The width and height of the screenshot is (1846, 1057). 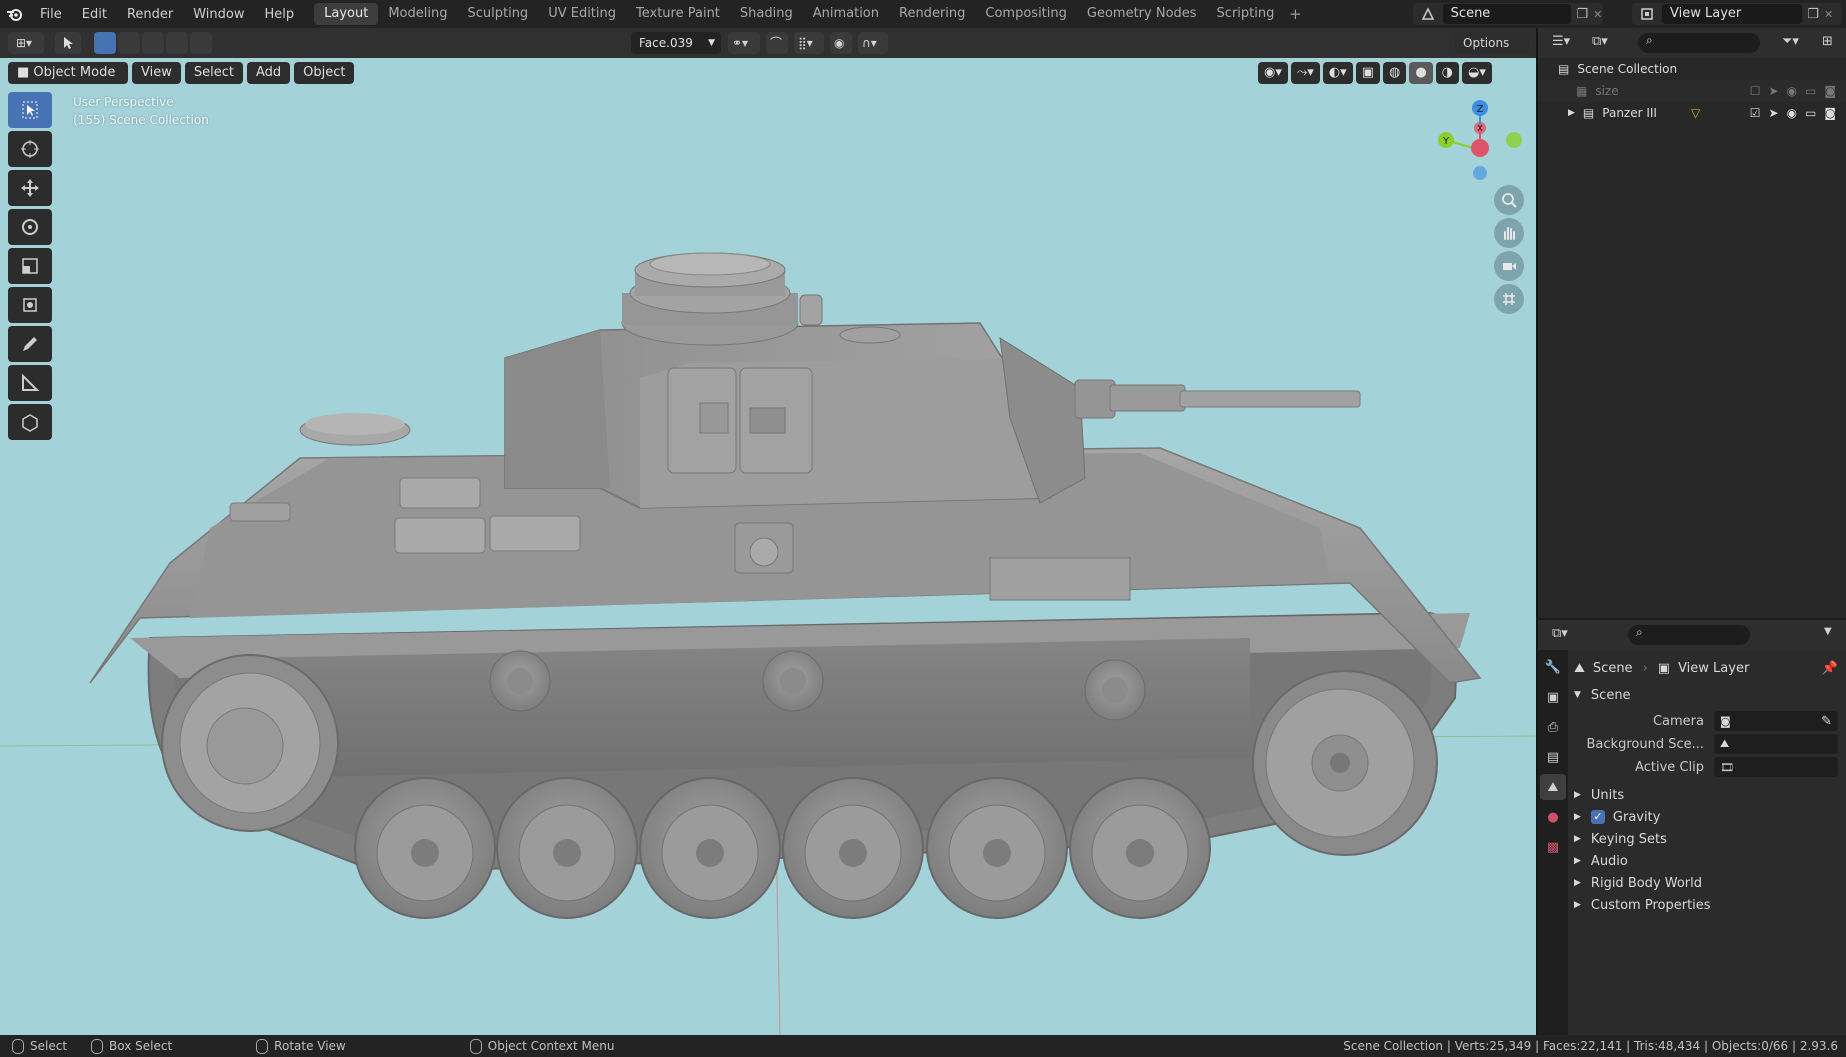 I want to click on subpanel-custom-properties: ▶ Custom Properties, so click(x=1706, y=905).